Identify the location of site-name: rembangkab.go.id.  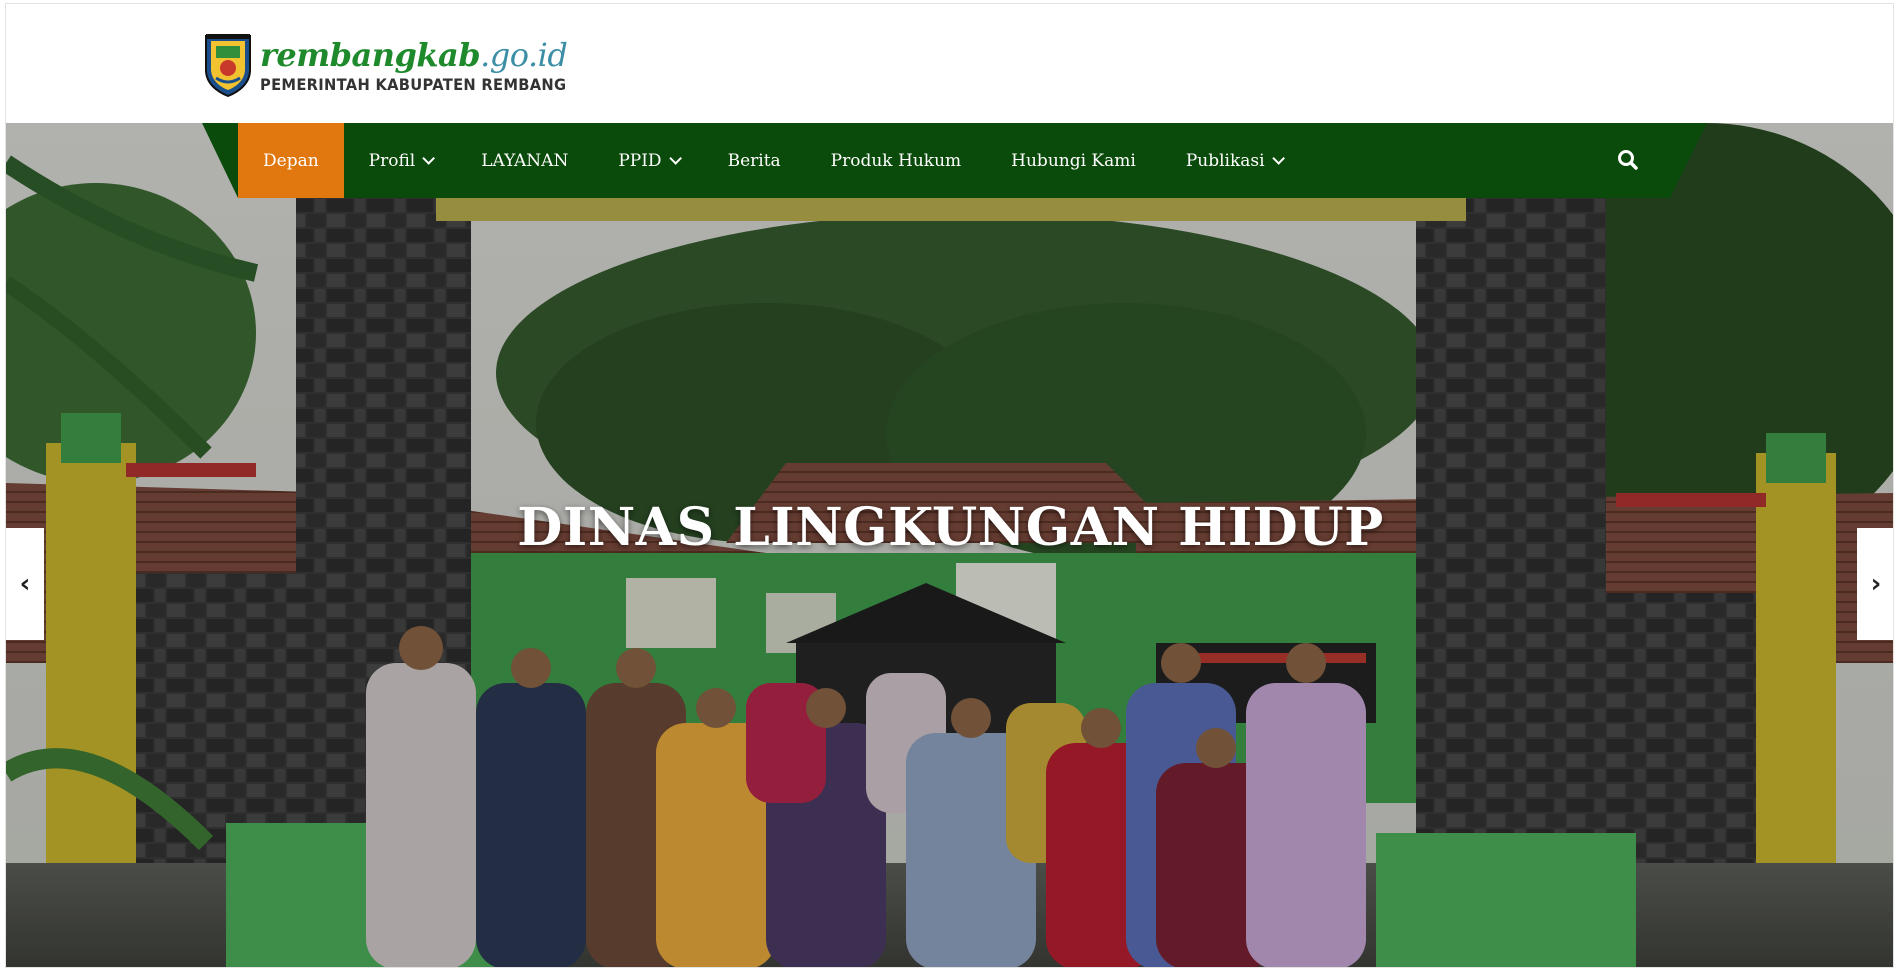
(426, 55).